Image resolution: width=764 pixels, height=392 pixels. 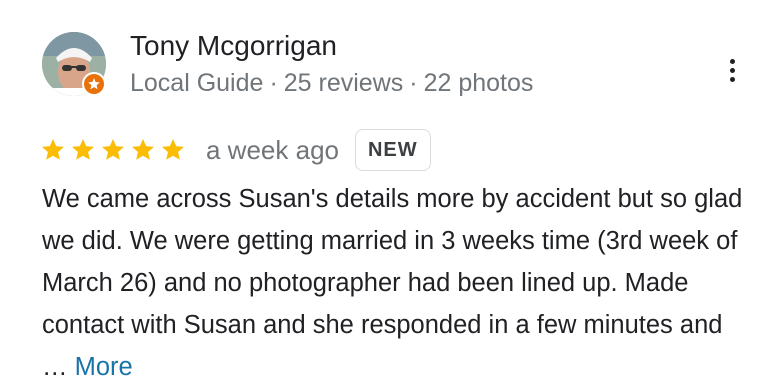 I want to click on more-vert-icon, so click(x=732, y=70).